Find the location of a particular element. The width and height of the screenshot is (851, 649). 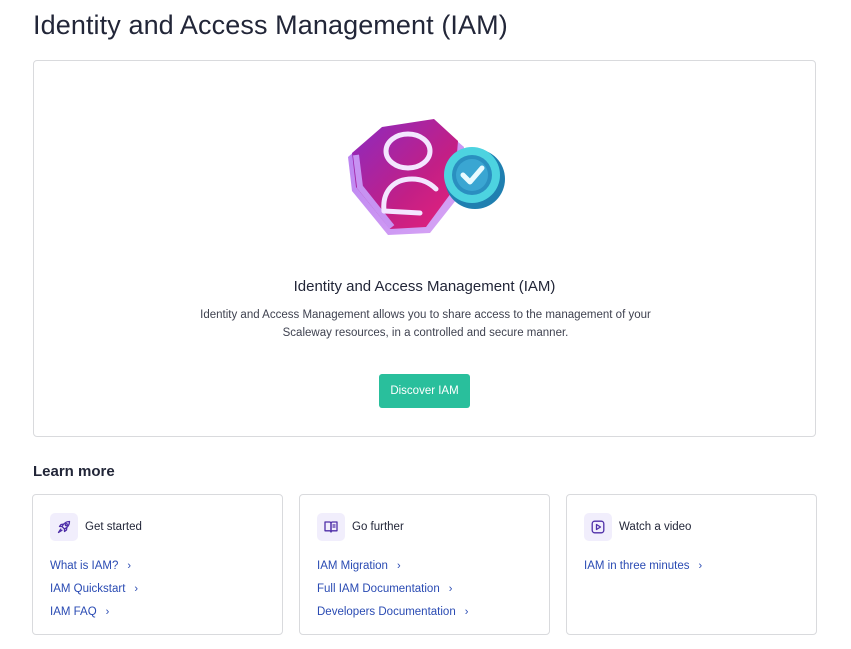

link-iam-faq: IAM FAQ › is located at coordinates (94, 611).